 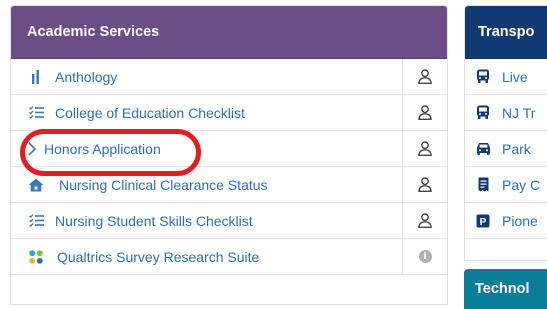 I want to click on honors-application-label: Honors Application, so click(x=102, y=148).